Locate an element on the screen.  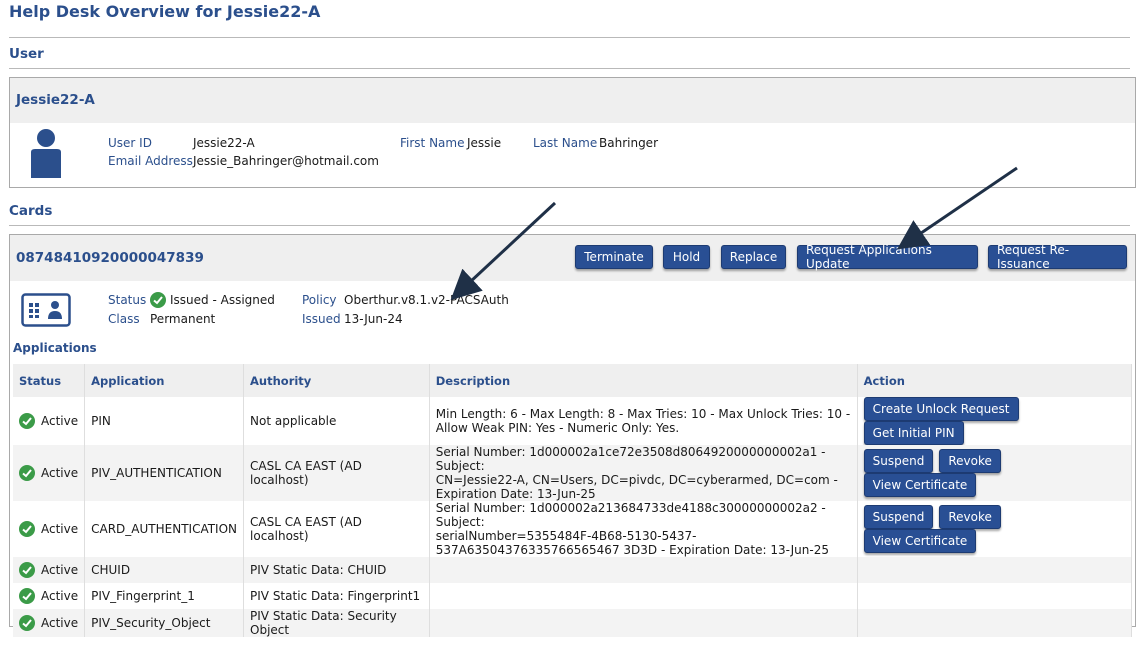
request-reissuance-button: Request Re-Issuance is located at coordinates (1057, 257).